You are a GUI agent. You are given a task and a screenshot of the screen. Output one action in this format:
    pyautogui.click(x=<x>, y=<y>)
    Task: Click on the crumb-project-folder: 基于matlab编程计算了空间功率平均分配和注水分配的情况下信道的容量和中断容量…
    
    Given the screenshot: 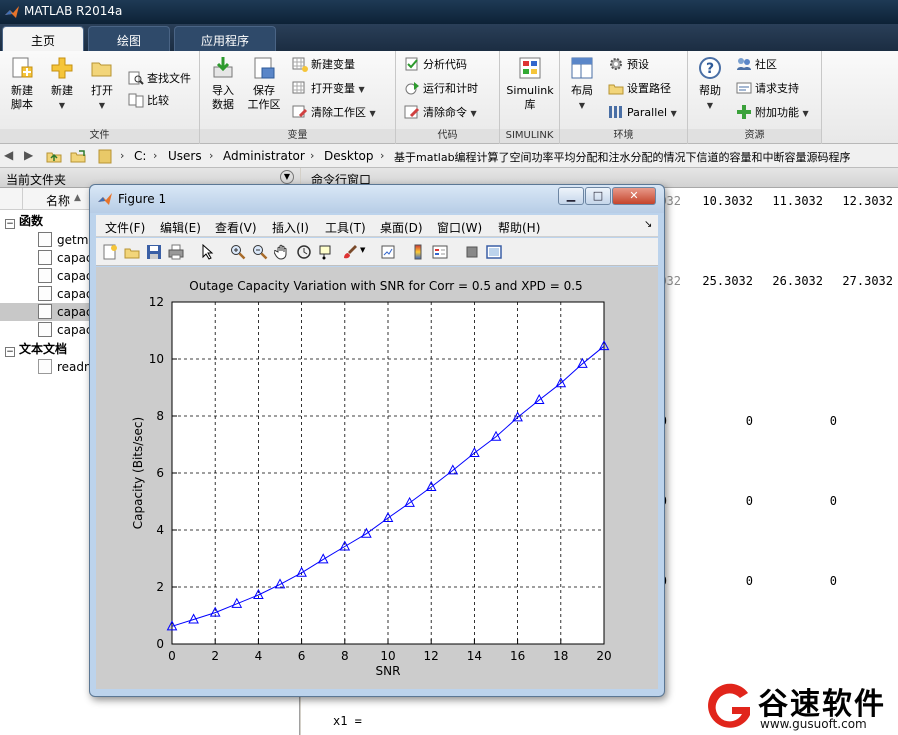 What is the action you would take?
    pyautogui.click(x=622, y=157)
    